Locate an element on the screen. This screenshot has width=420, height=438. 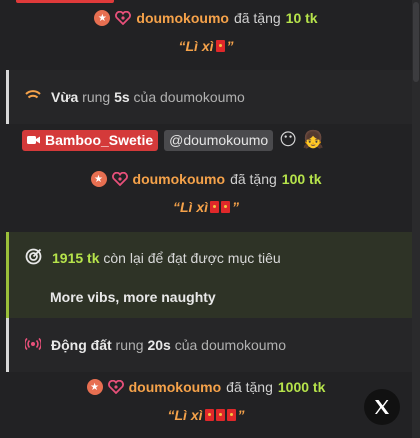
gift-message: ★ doumokoumo đã tặng 10 tk “Lì xì ” is located at coordinates (206, 32).